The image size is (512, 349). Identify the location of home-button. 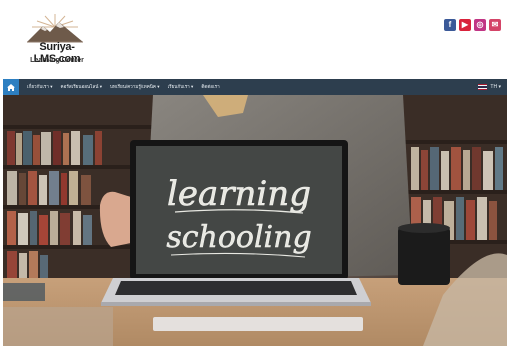
(11, 87).